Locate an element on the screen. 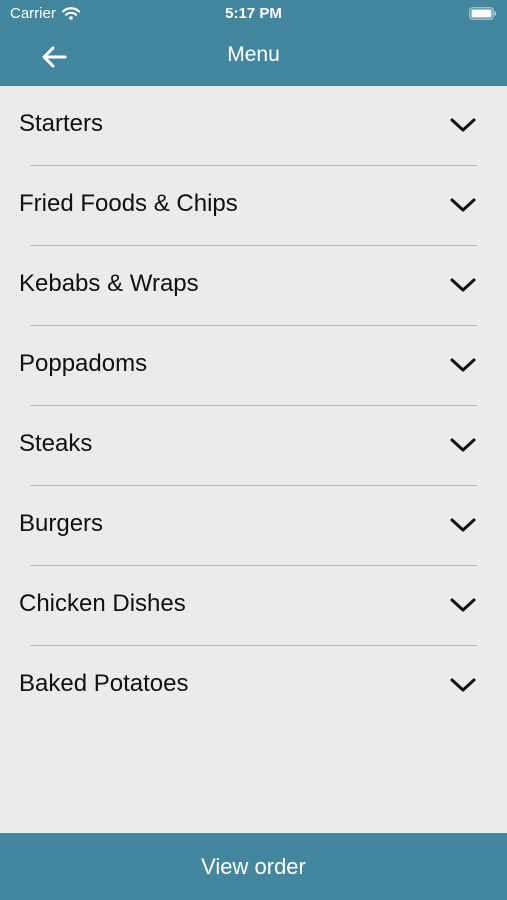 This screenshot has width=507, height=900. menu-category-steaks: Steaks is located at coordinates (253, 446).